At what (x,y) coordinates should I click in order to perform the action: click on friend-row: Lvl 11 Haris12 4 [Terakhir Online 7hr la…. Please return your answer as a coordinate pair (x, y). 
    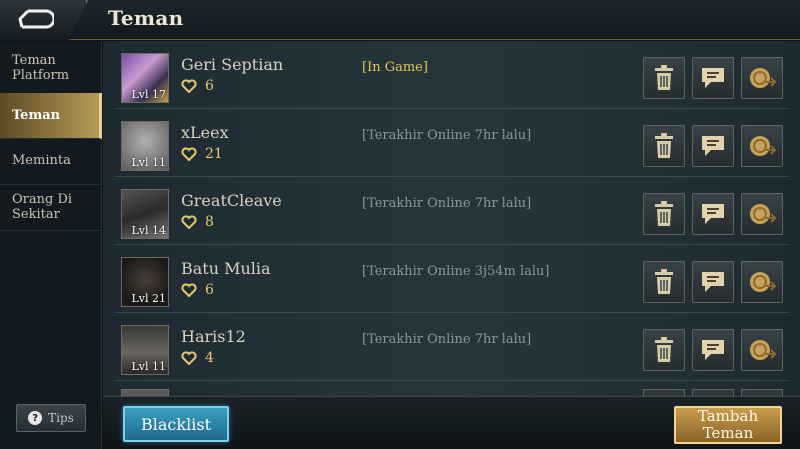
    Looking at the image, I should click on (452, 347).